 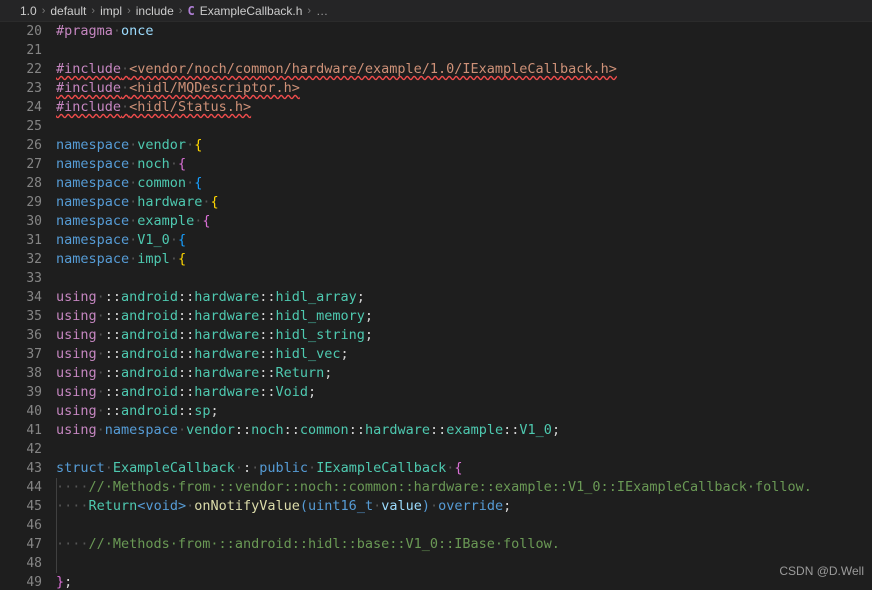 I want to click on code-line: 48, so click(x=436, y=563).